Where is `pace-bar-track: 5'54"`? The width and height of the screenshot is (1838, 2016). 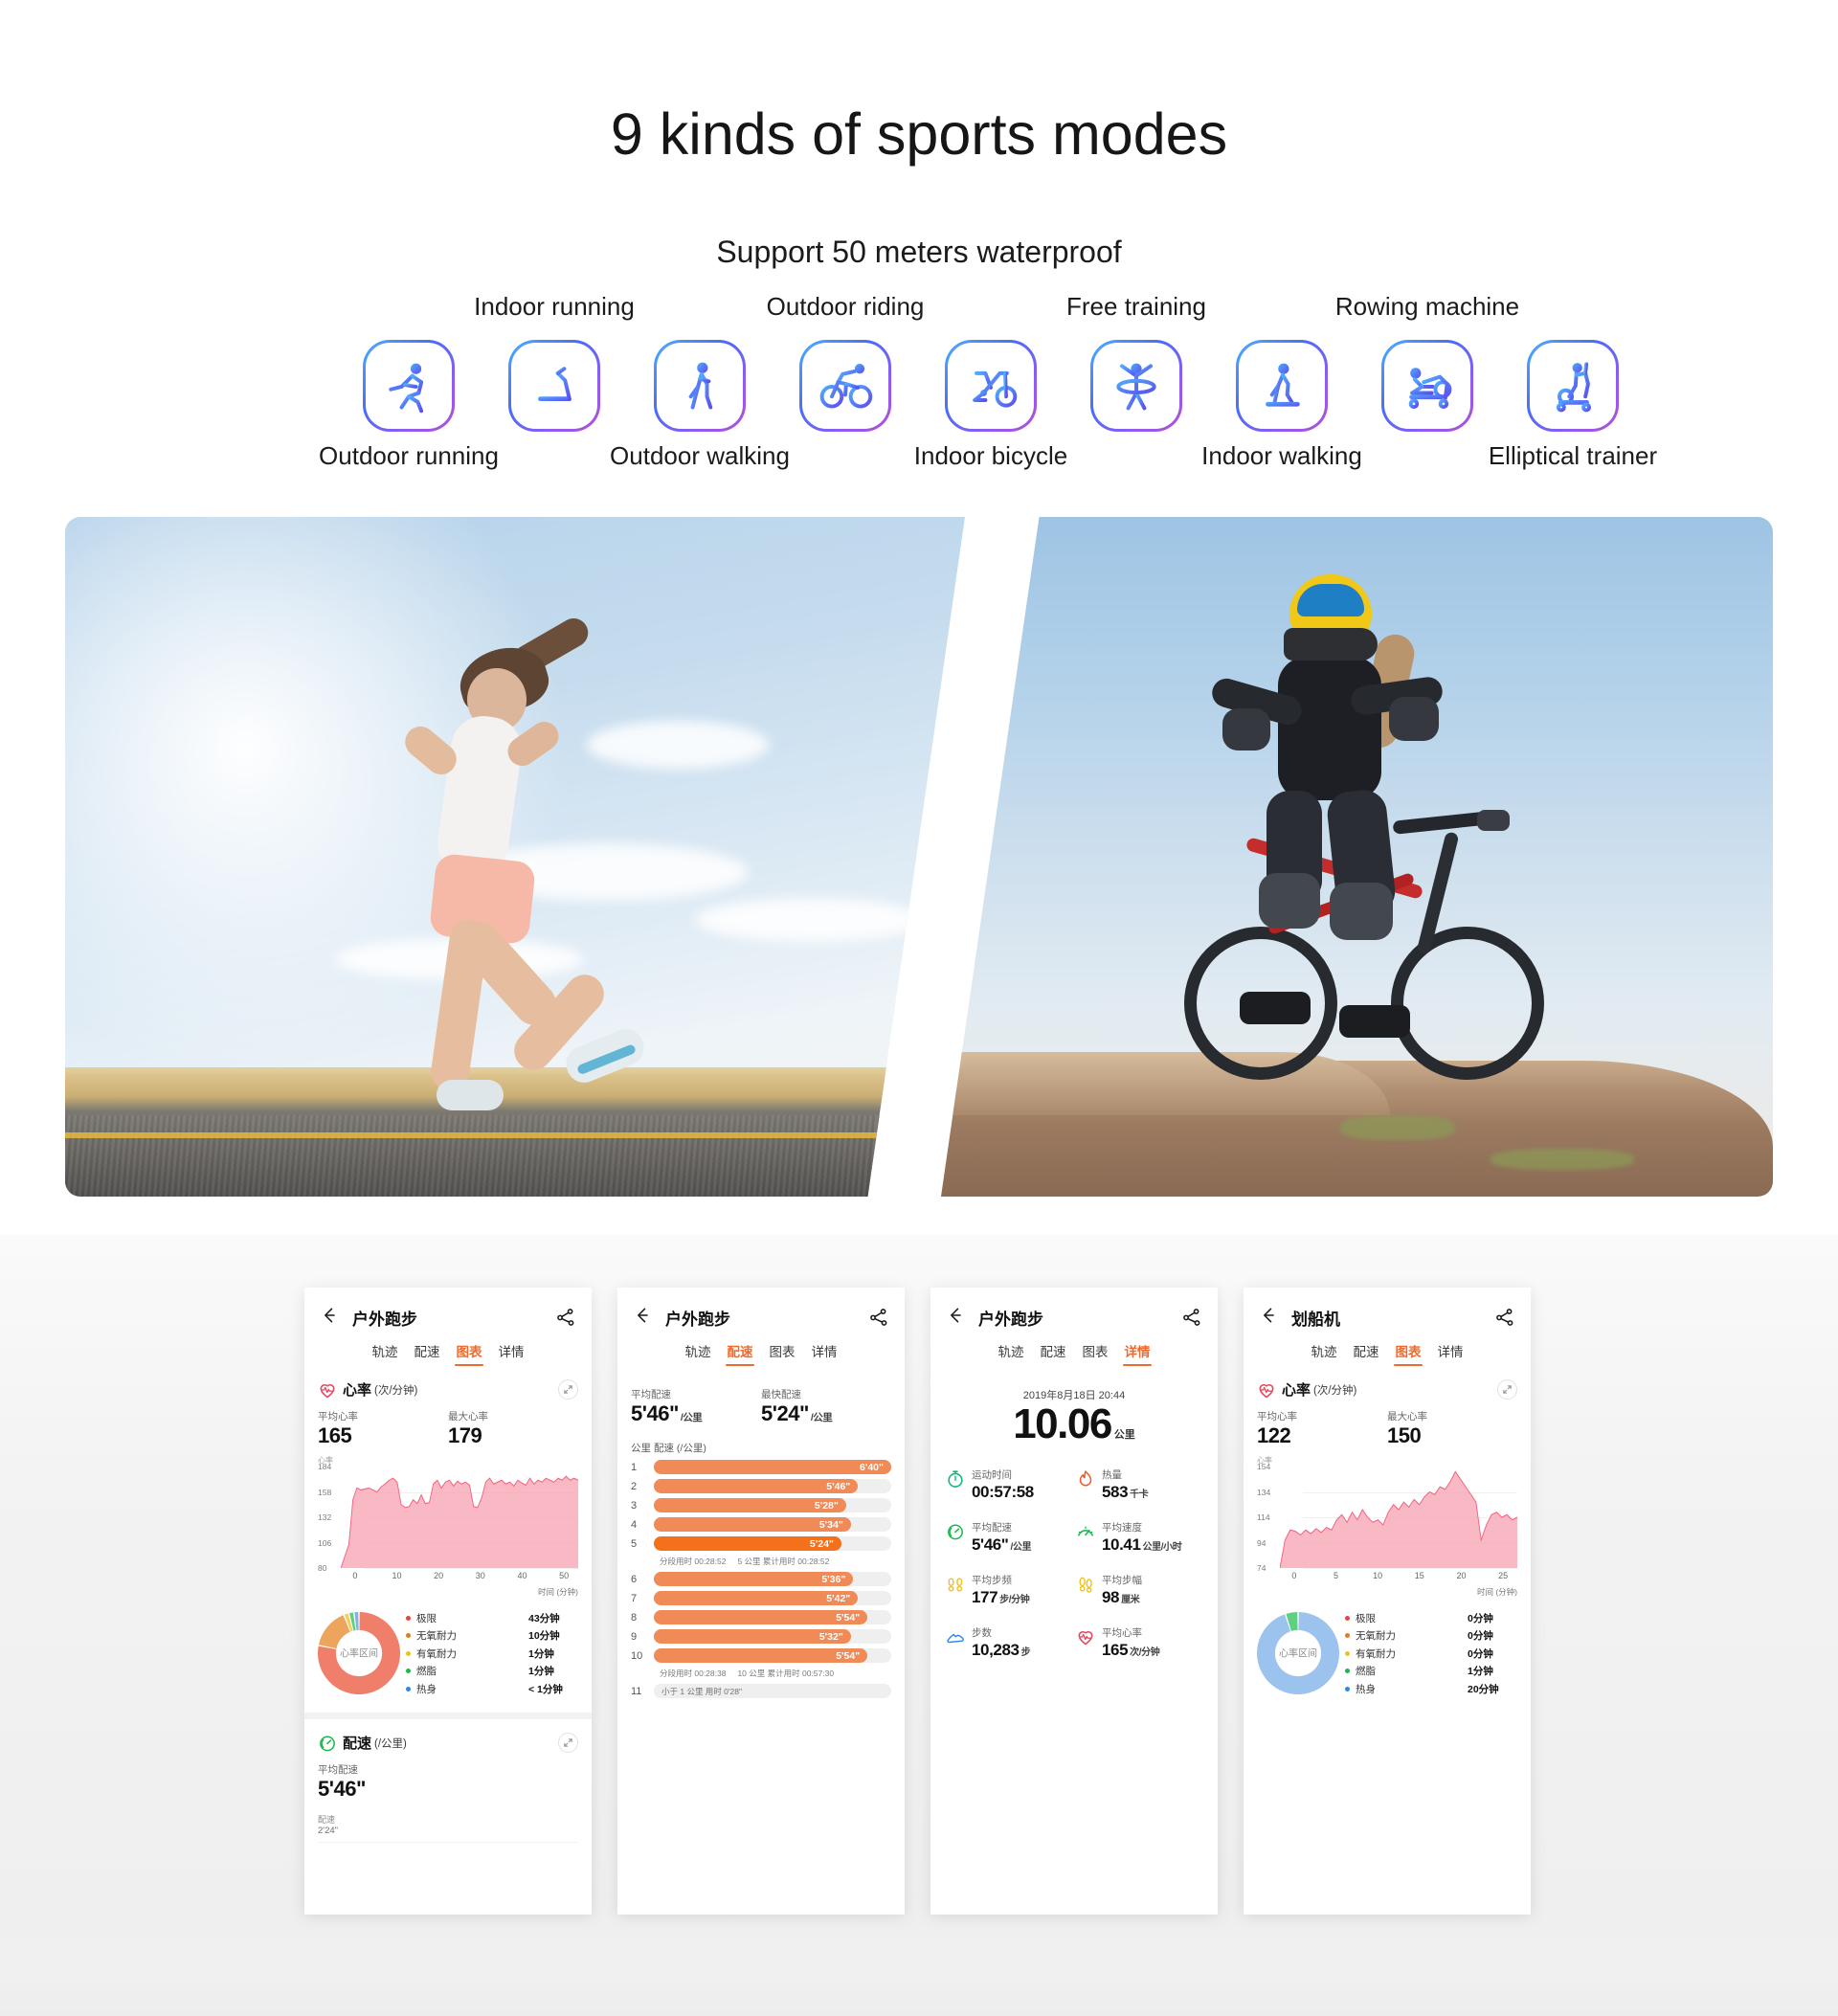 pace-bar-track: 5'54" is located at coordinates (772, 1656).